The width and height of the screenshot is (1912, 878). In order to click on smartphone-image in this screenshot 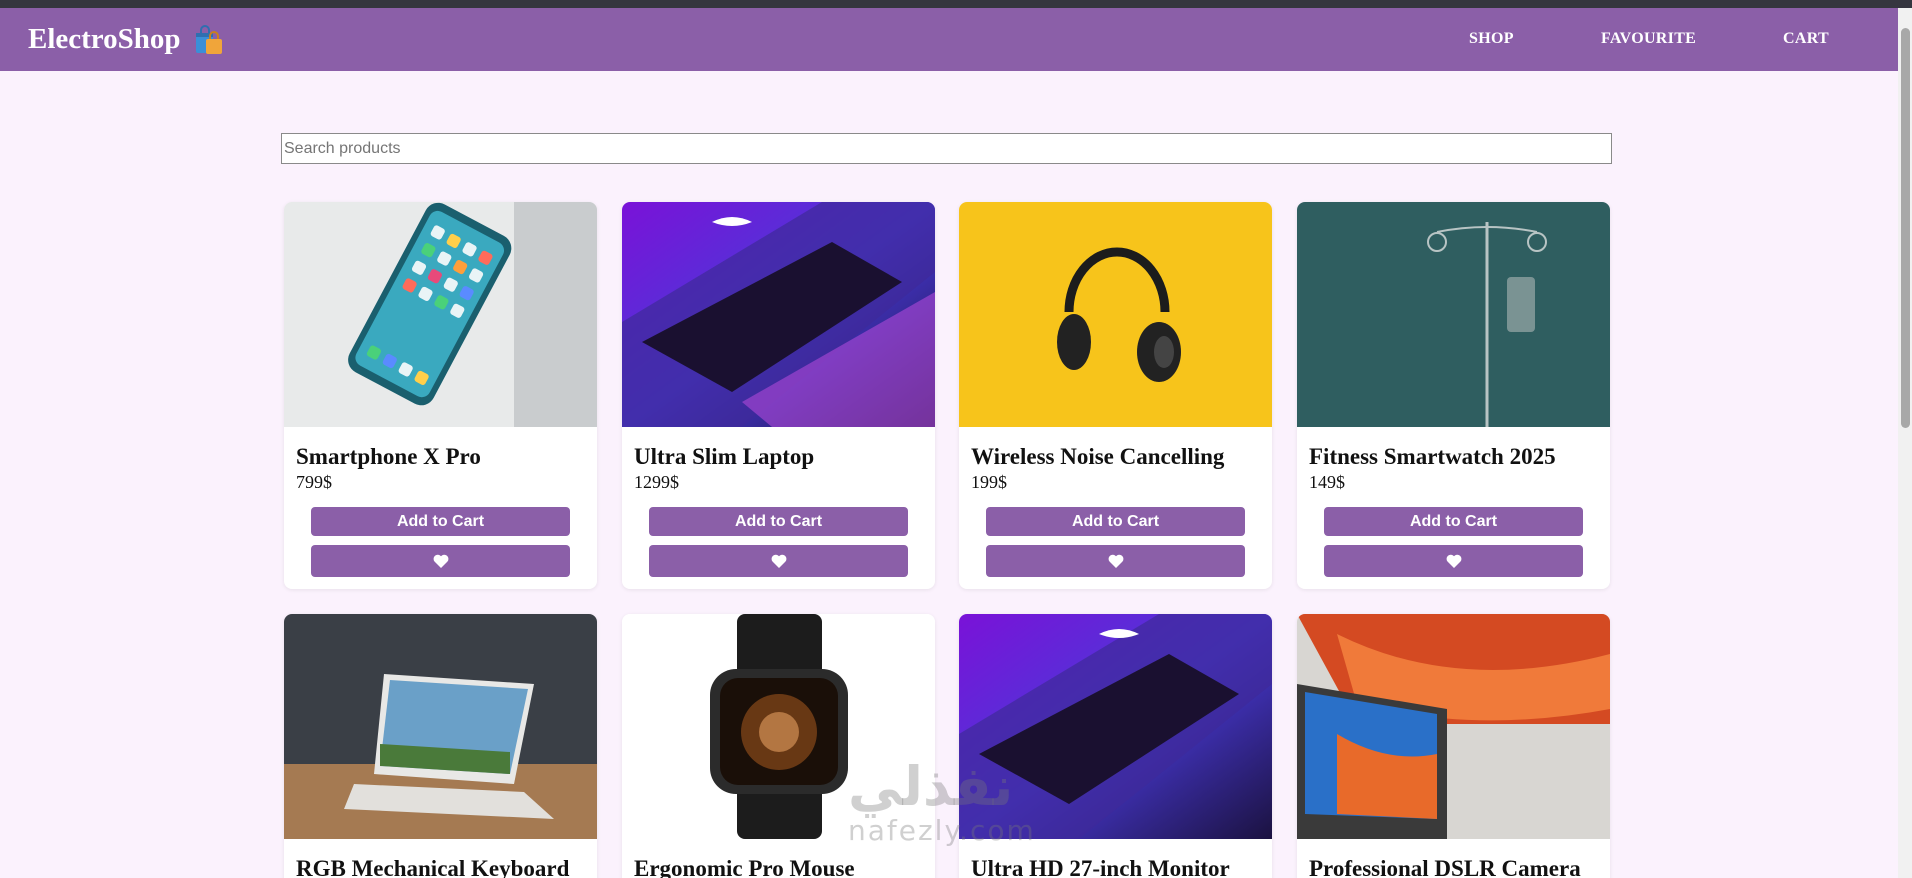, I will do `click(440, 314)`.